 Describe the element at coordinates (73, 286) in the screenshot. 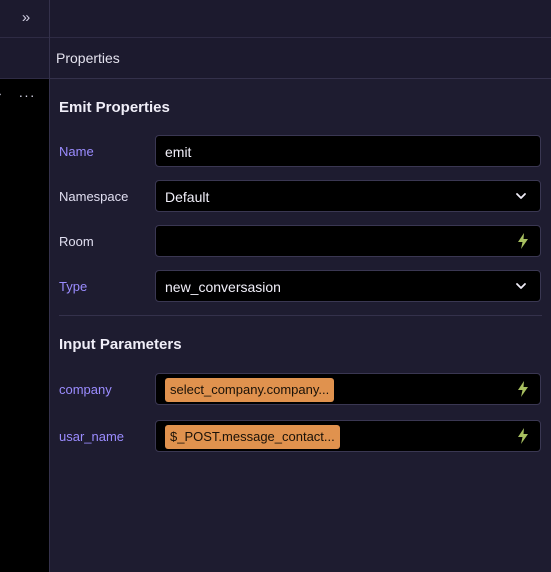

I see `type-label: Type` at that location.